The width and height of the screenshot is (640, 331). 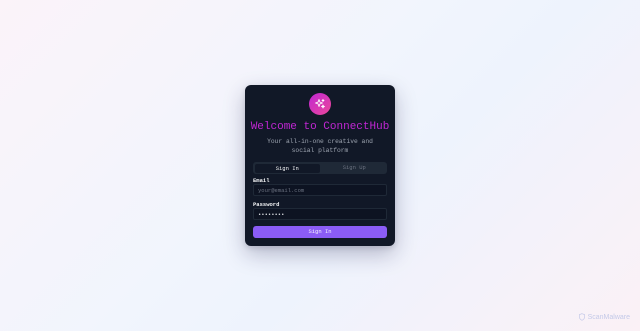 What do you see at coordinates (320, 214) in the screenshot?
I see `password-field` at bounding box center [320, 214].